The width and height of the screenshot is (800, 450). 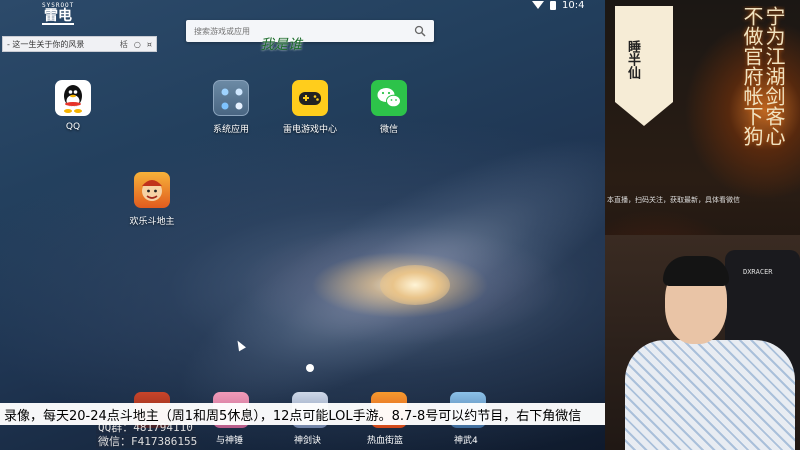 I want to click on banner-text: 睡半仙, so click(x=632, y=59).